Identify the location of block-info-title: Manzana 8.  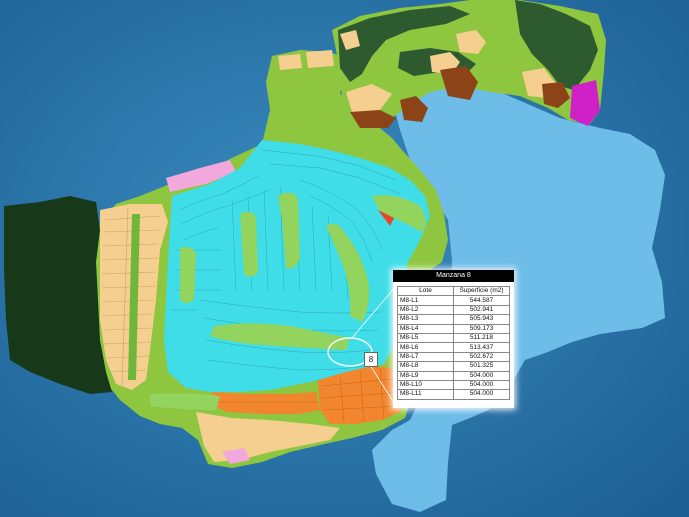
(453, 276).